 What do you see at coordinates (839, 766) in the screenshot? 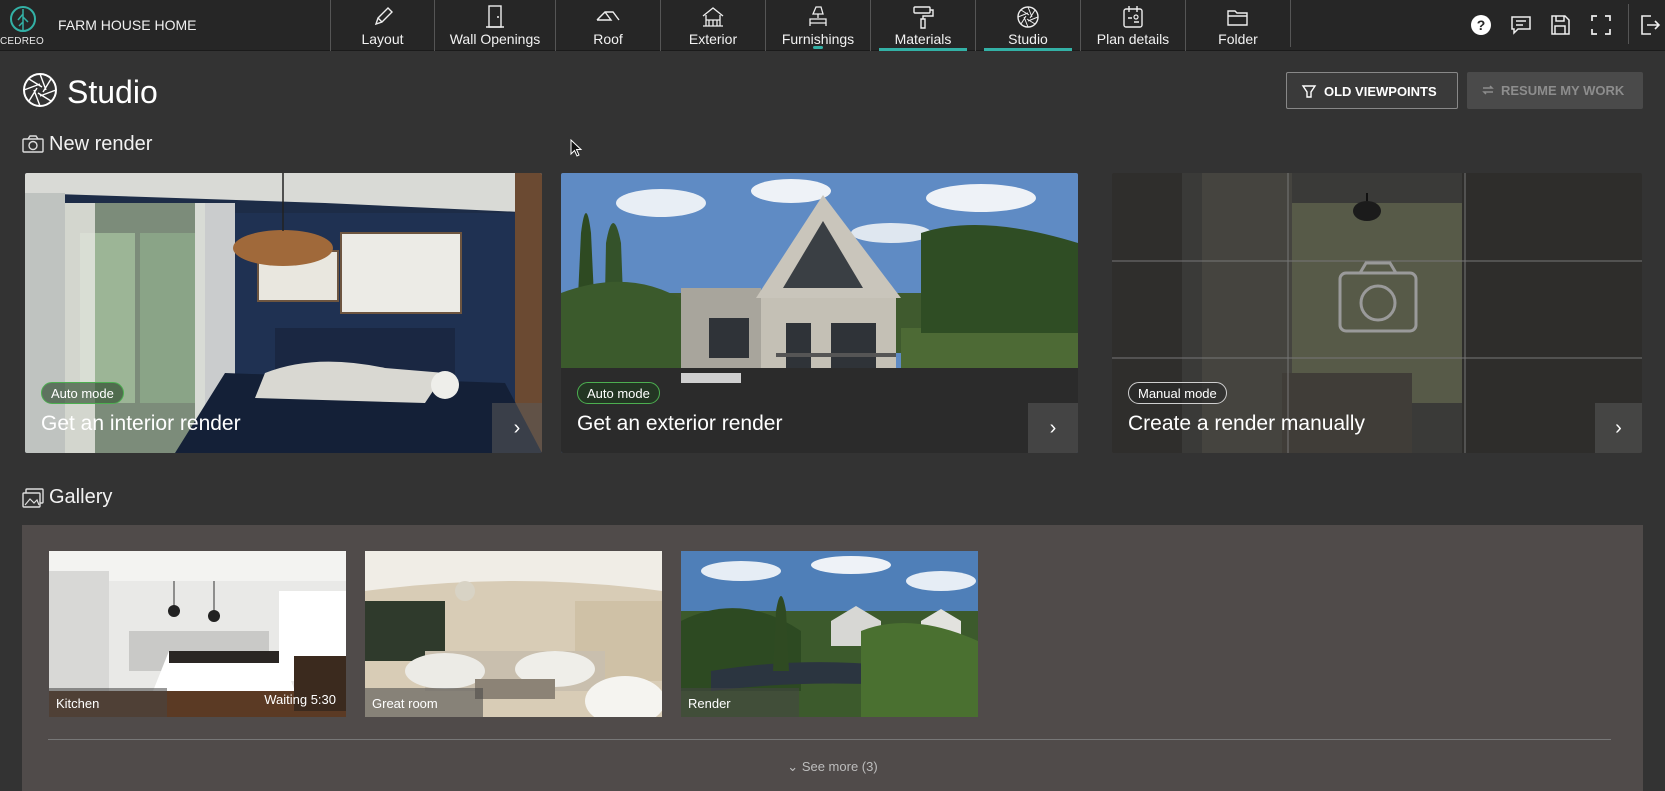
I see `see-more-label: See more (3)` at bounding box center [839, 766].